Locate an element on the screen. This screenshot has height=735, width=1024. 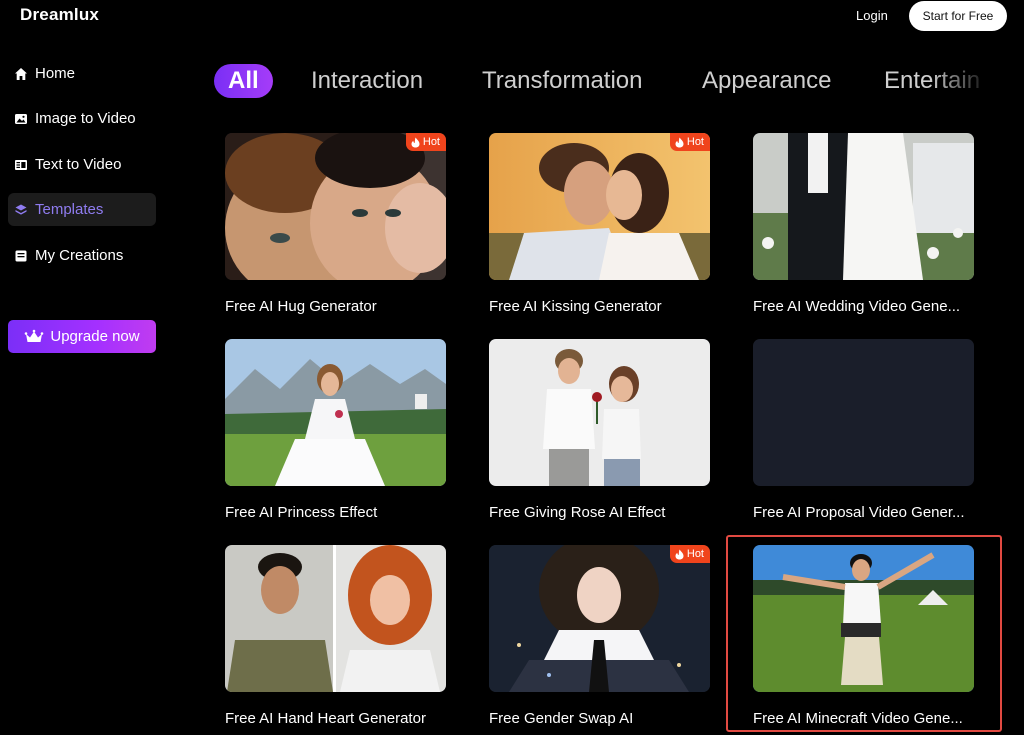
sidebar-item-label: Templates is located at coordinates (69, 209).